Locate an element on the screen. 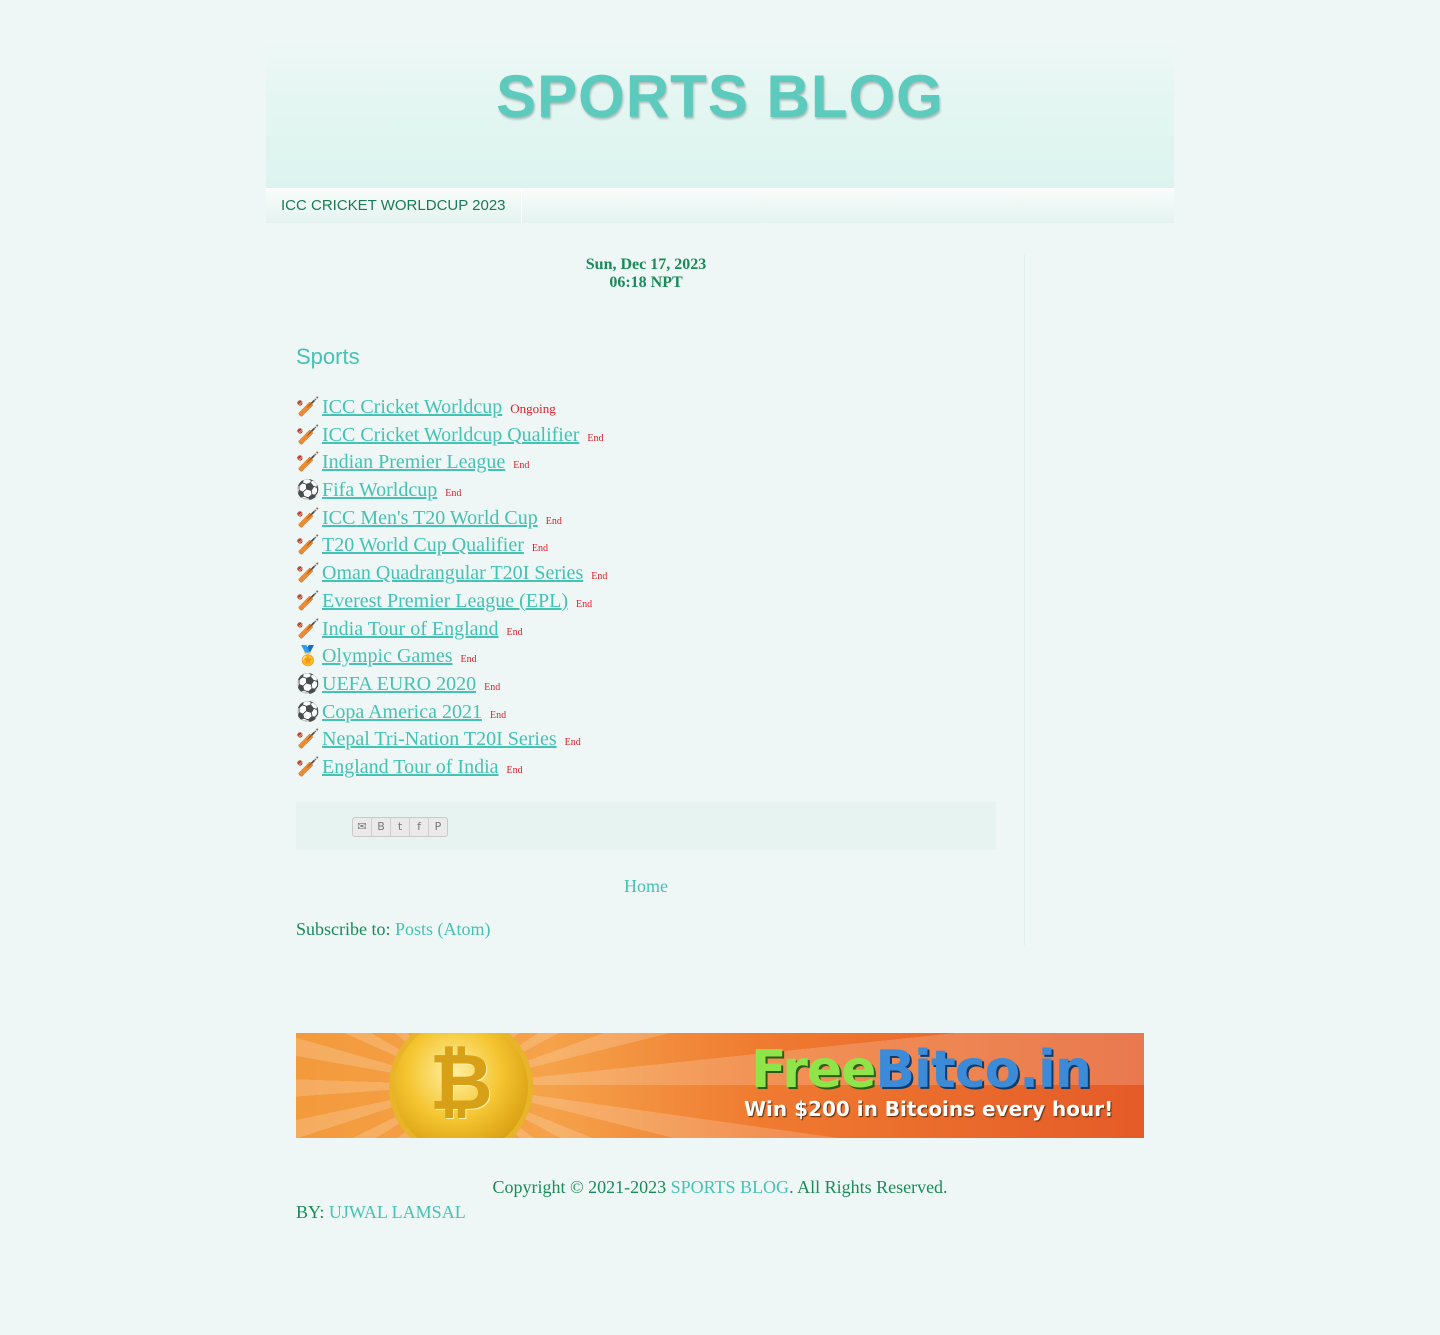  footer-blog-link: SPORTS BLOG is located at coordinates (730, 1187).